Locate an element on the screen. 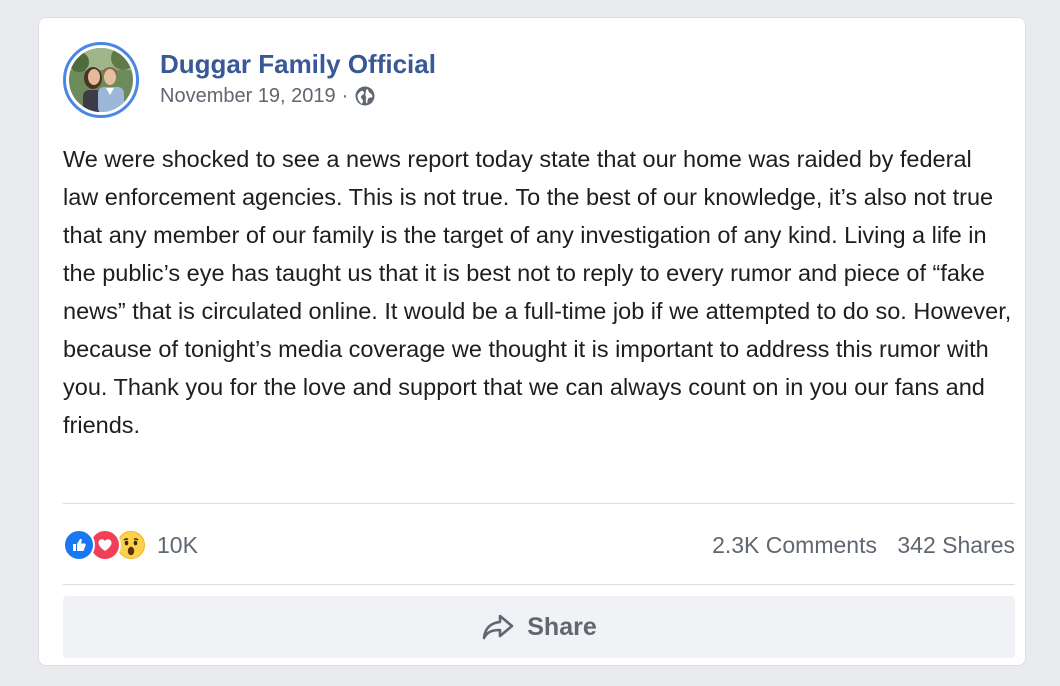 The image size is (1060, 686). avatar-photo is located at coordinates (101, 80).